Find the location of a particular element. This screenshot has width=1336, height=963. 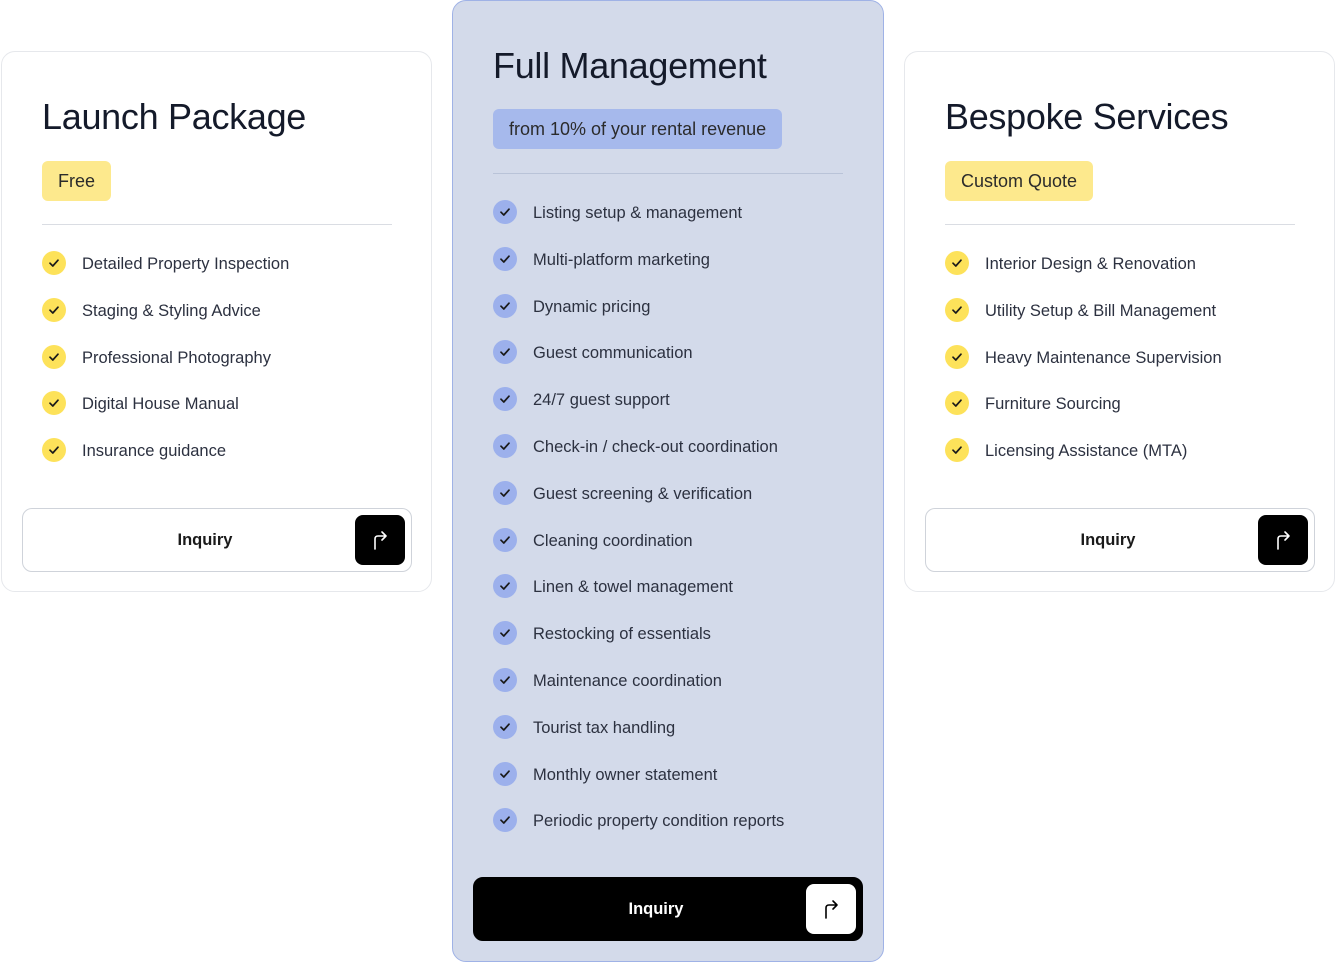

feature-item: Staging & Styling Advice is located at coordinates (165, 321).